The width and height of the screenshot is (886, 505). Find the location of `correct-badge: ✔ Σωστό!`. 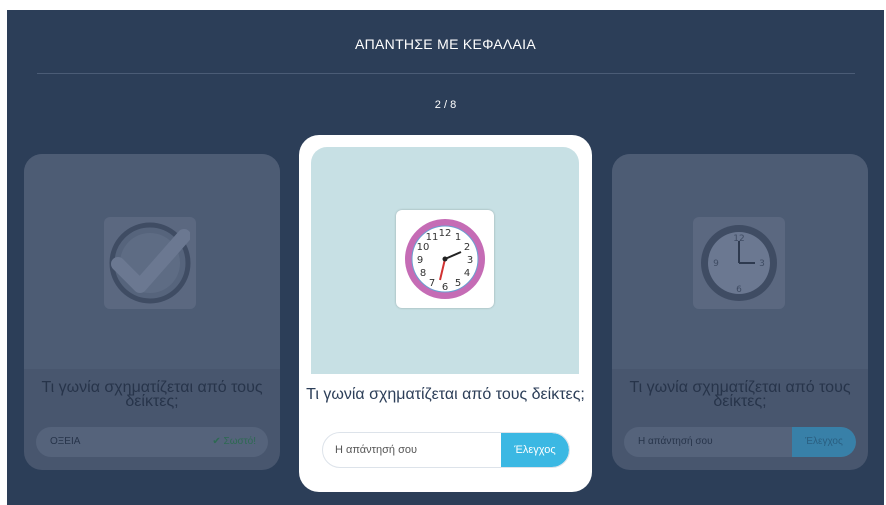

correct-badge: ✔ Σωστό! is located at coordinates (234, 441).